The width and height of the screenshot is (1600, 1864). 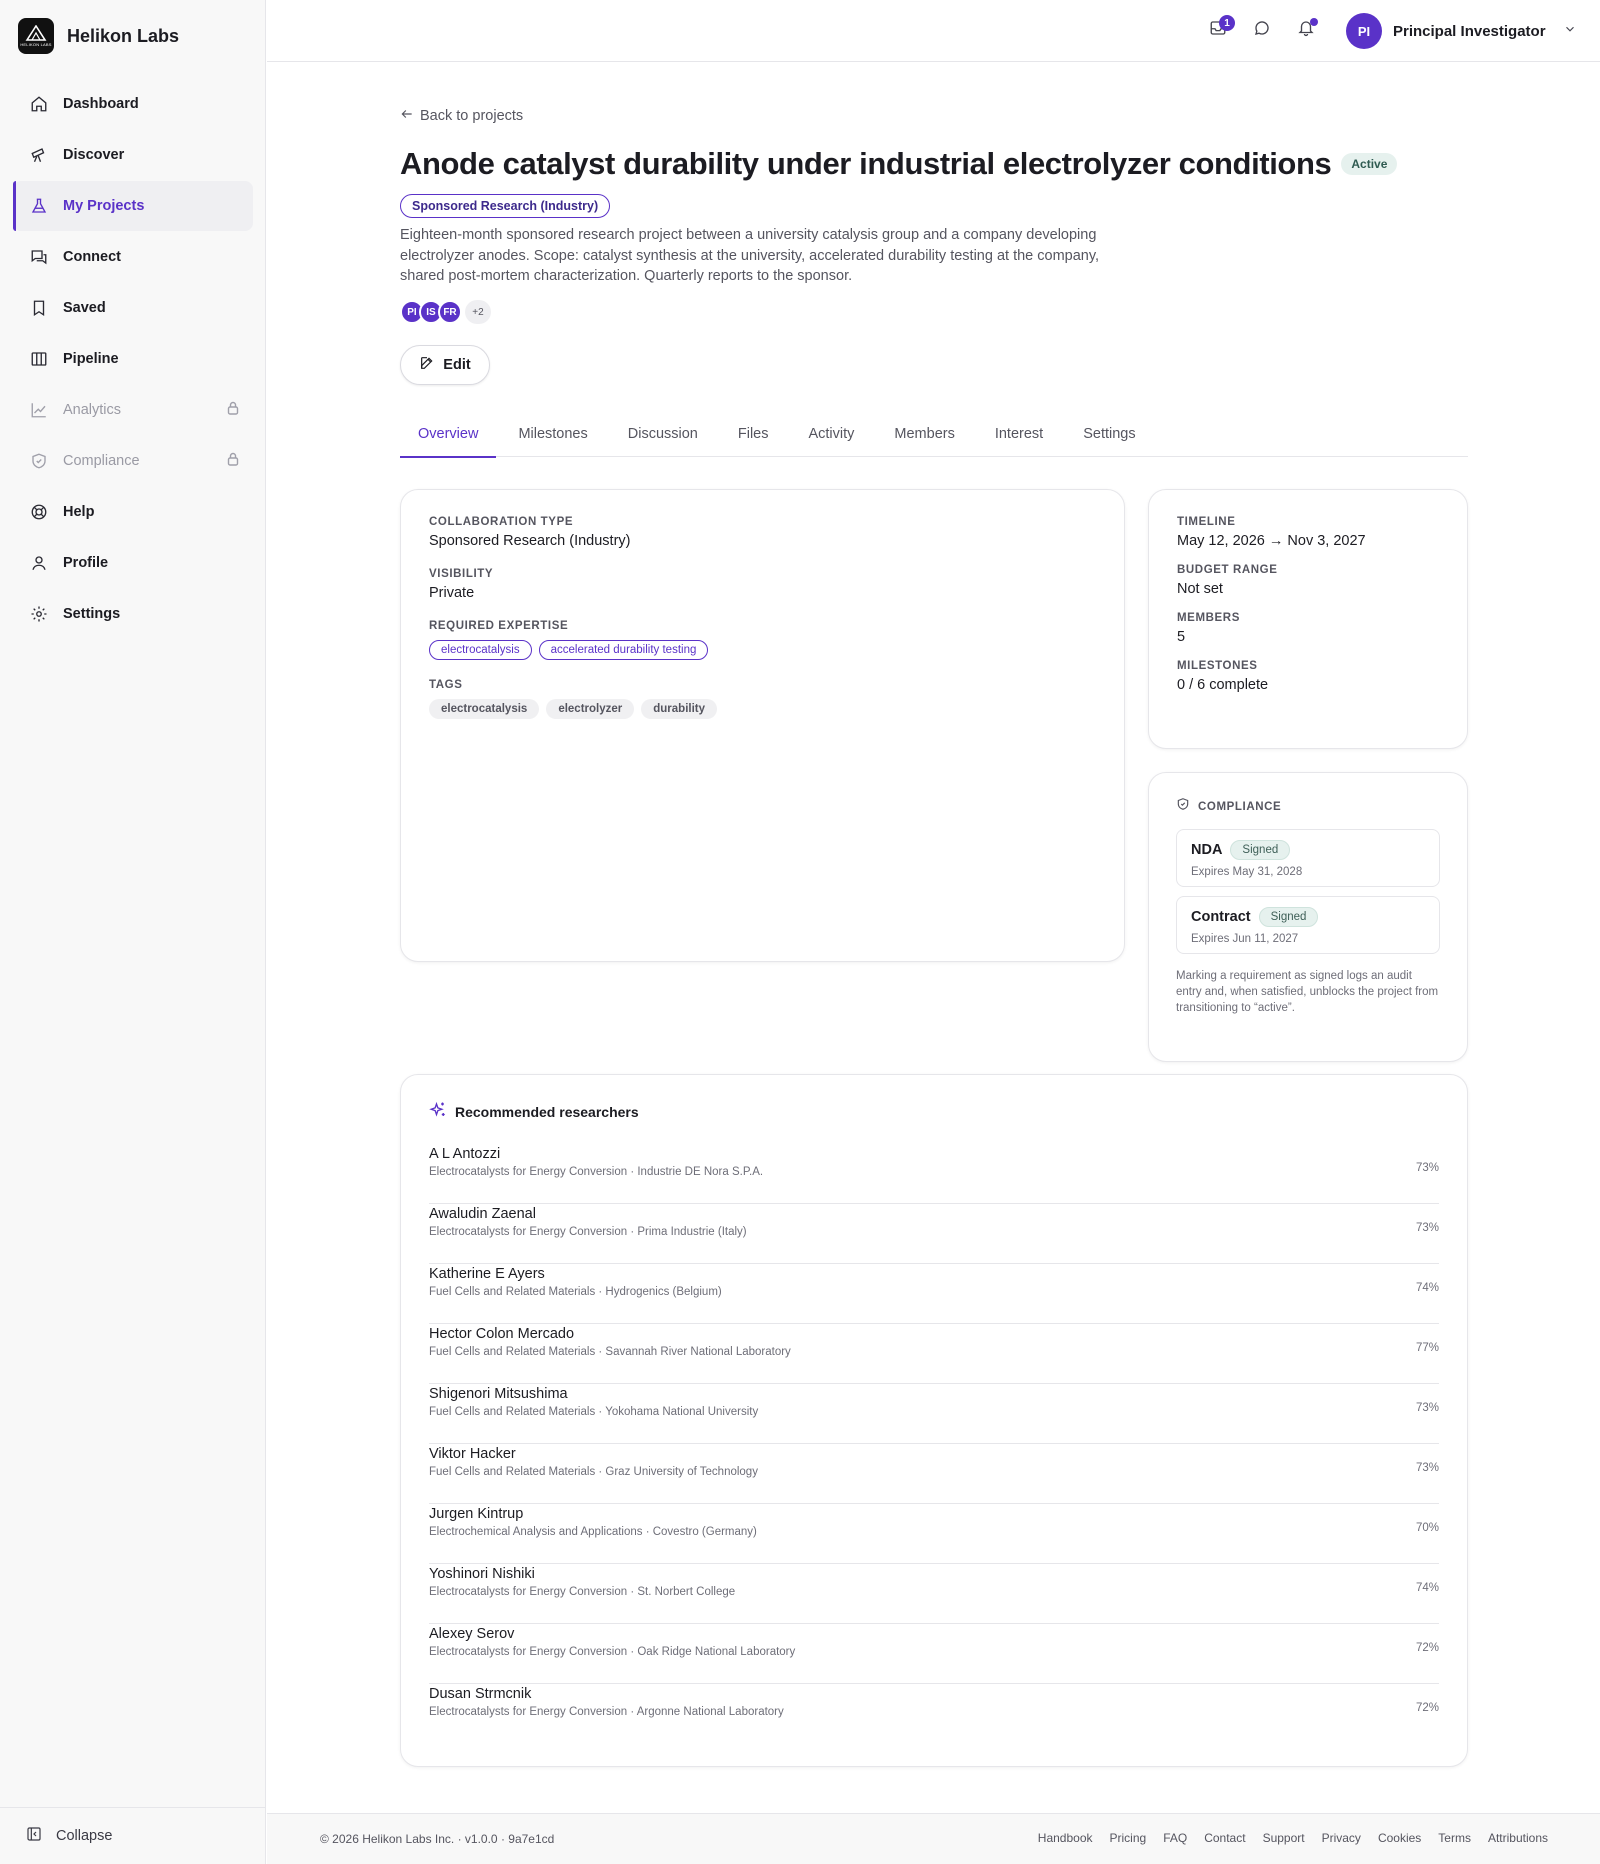 What do you see at coordinates (1308, 532) in the screenshot?
I see `timeline-field: Timeline May 12, 2026 → Nov 3, 2027` at bounding box center [1308, 532].